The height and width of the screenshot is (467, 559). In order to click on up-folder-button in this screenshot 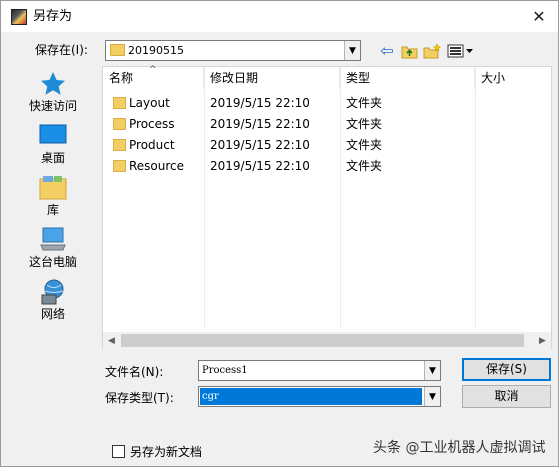, I will do `click(409, 51)`.